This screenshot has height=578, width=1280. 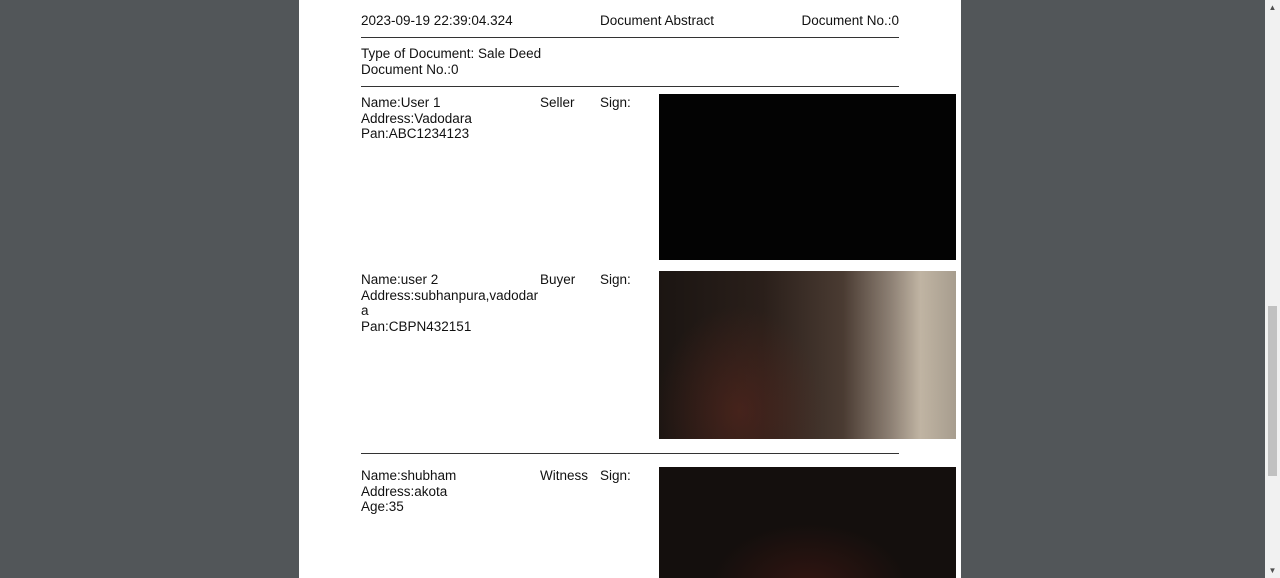 What do you see at coordinates (1272, 570) in the screenshot?
I see `scroll-down-icon: ▼` at bounding box center [1272, 570].